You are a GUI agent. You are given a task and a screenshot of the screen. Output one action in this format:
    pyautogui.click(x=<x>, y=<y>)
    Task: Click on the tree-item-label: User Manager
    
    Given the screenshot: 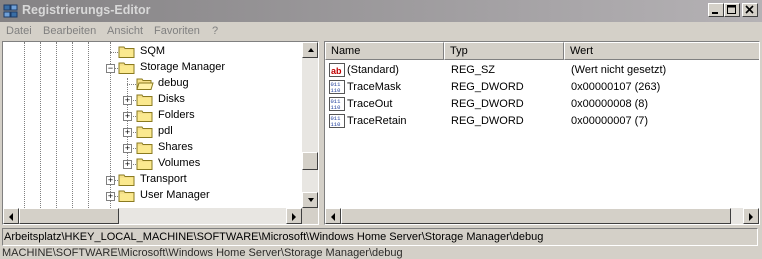 What is the action you would take?
    pyautogui.click(x=175, y=195)
    